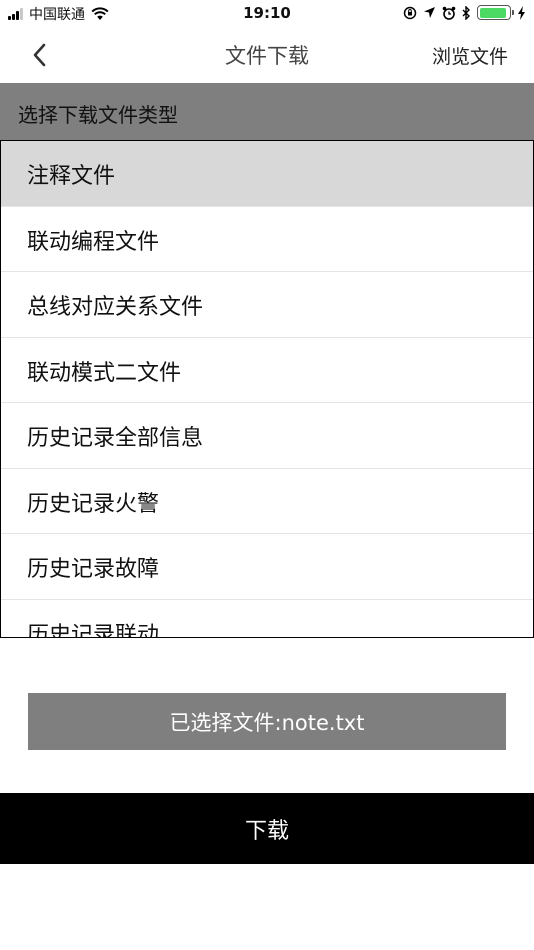 The width and height of the screenshot is (534, 950). What do you see at coordinates (429, 12) in the screenshot?
I see `location-icon` at bounding box center [429, 12].